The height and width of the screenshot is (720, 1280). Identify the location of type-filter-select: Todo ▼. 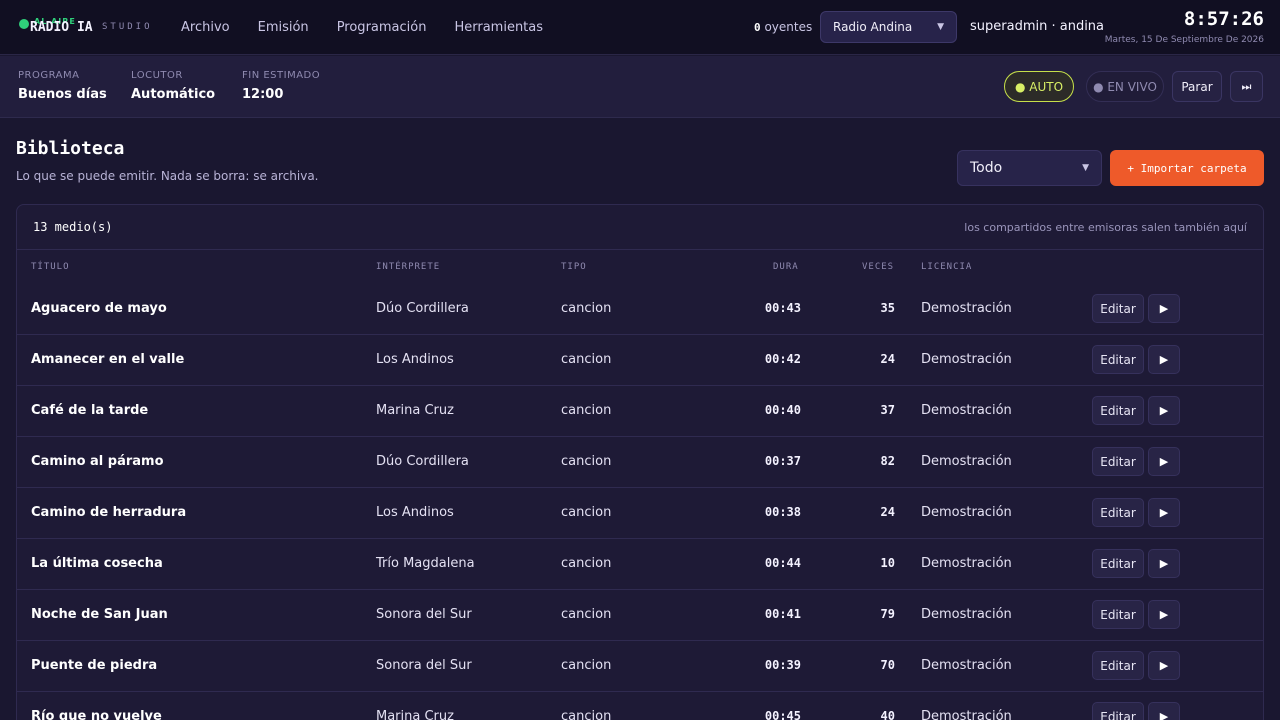
(1029, 168).